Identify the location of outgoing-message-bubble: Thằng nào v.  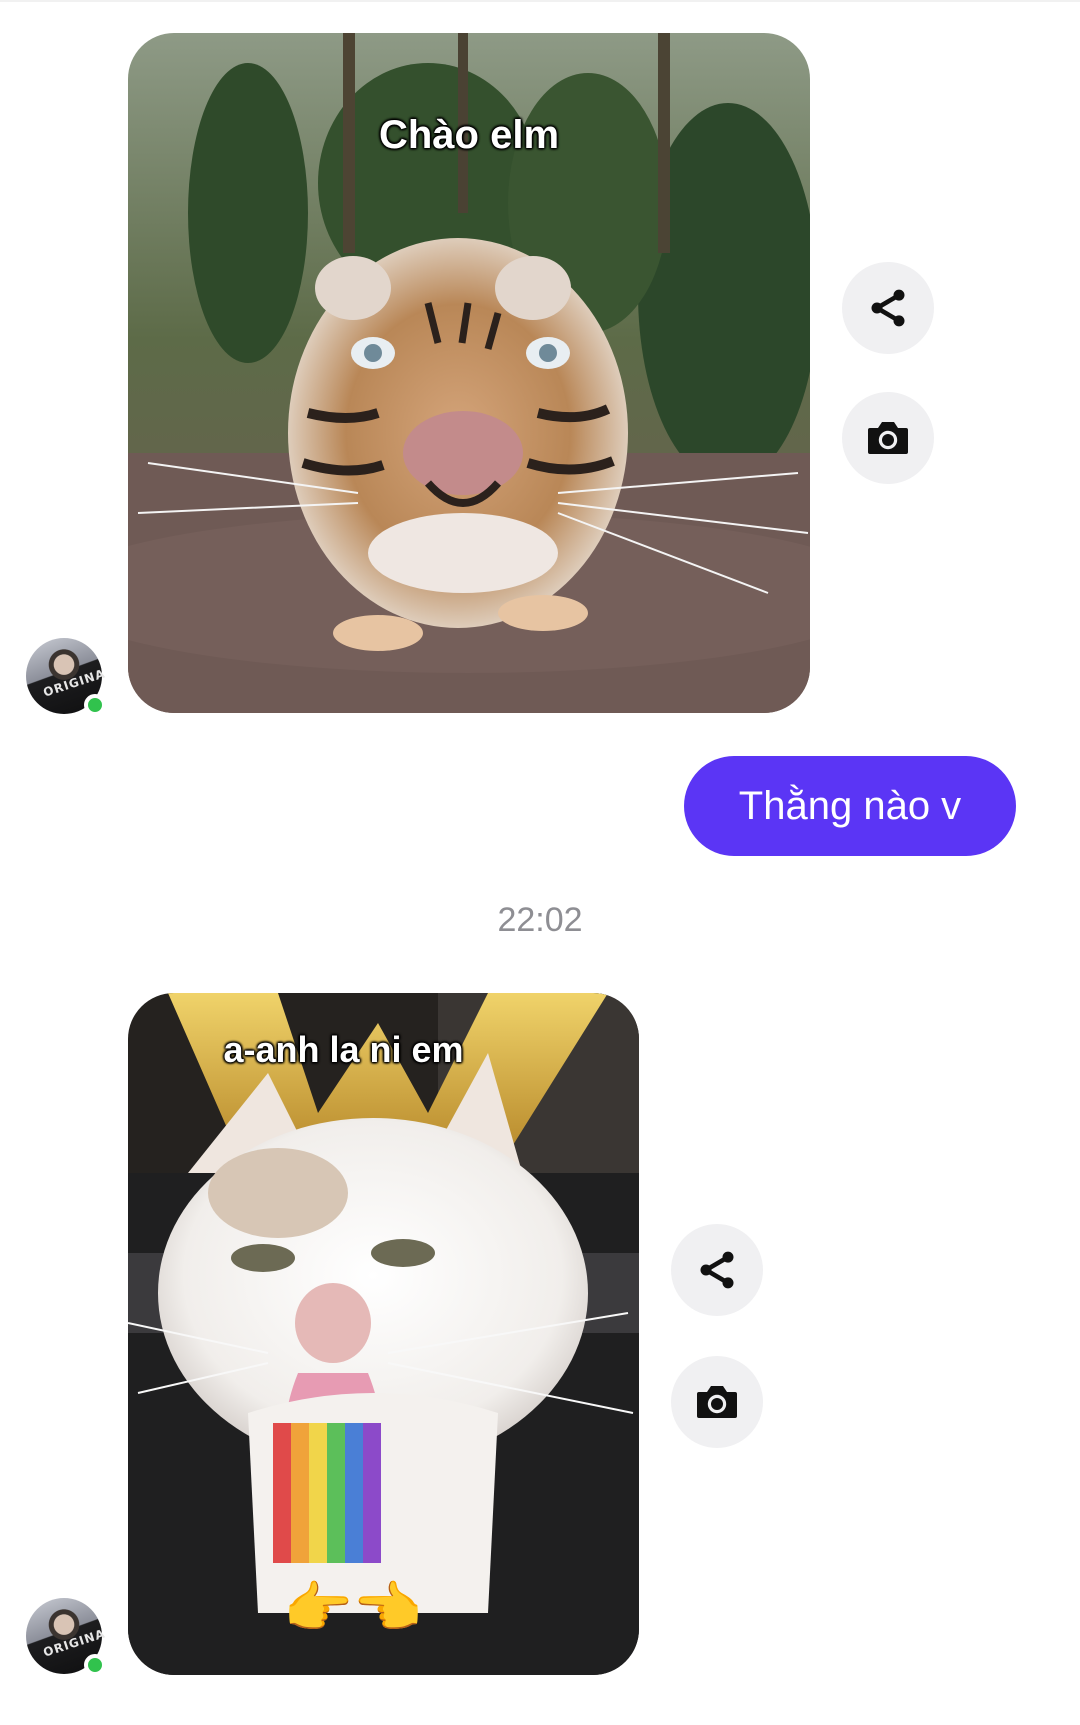
(850, 806).